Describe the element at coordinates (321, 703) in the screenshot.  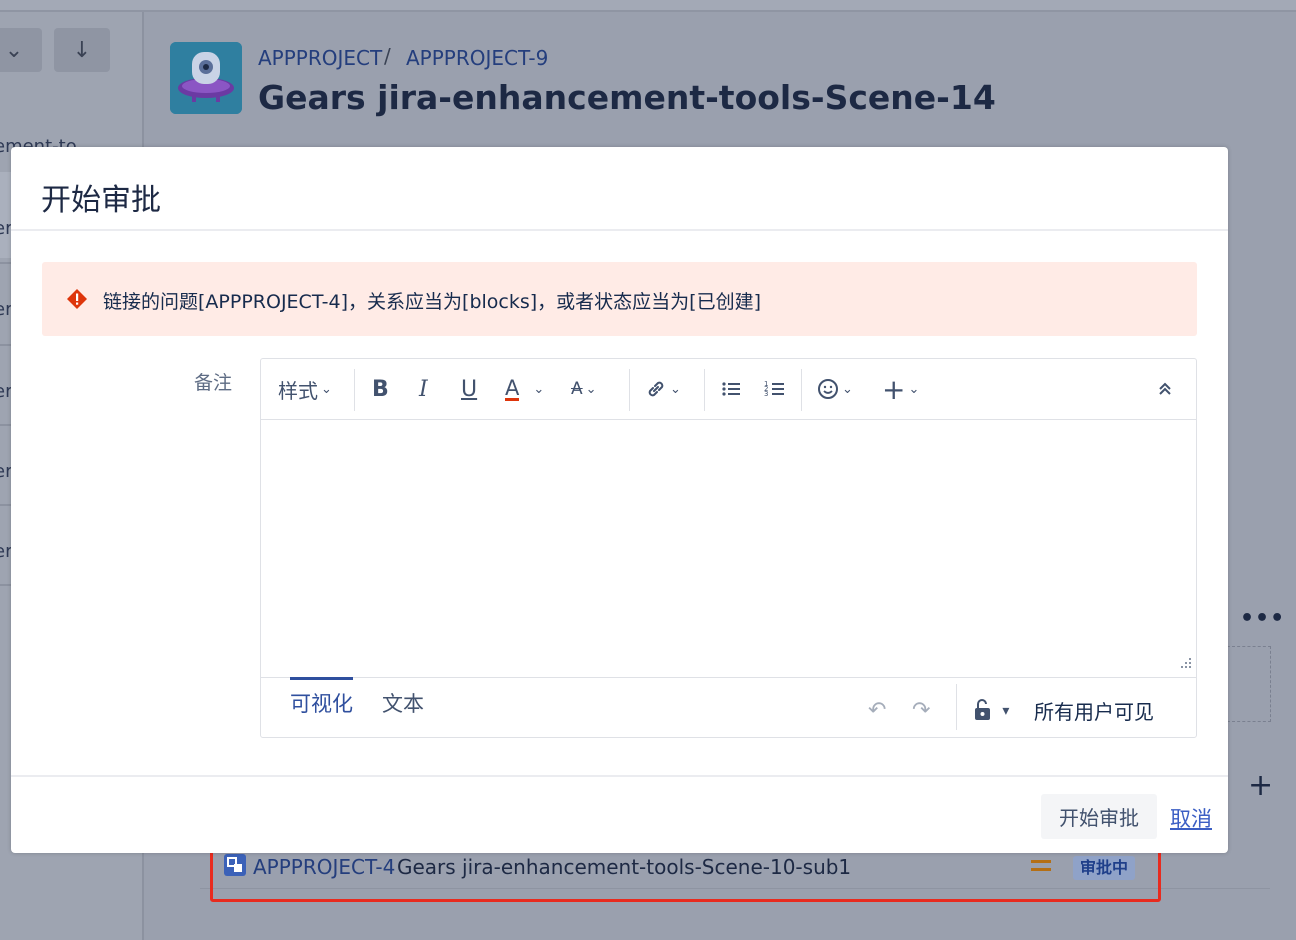
I see `tab-visual: 可视化` at that location.